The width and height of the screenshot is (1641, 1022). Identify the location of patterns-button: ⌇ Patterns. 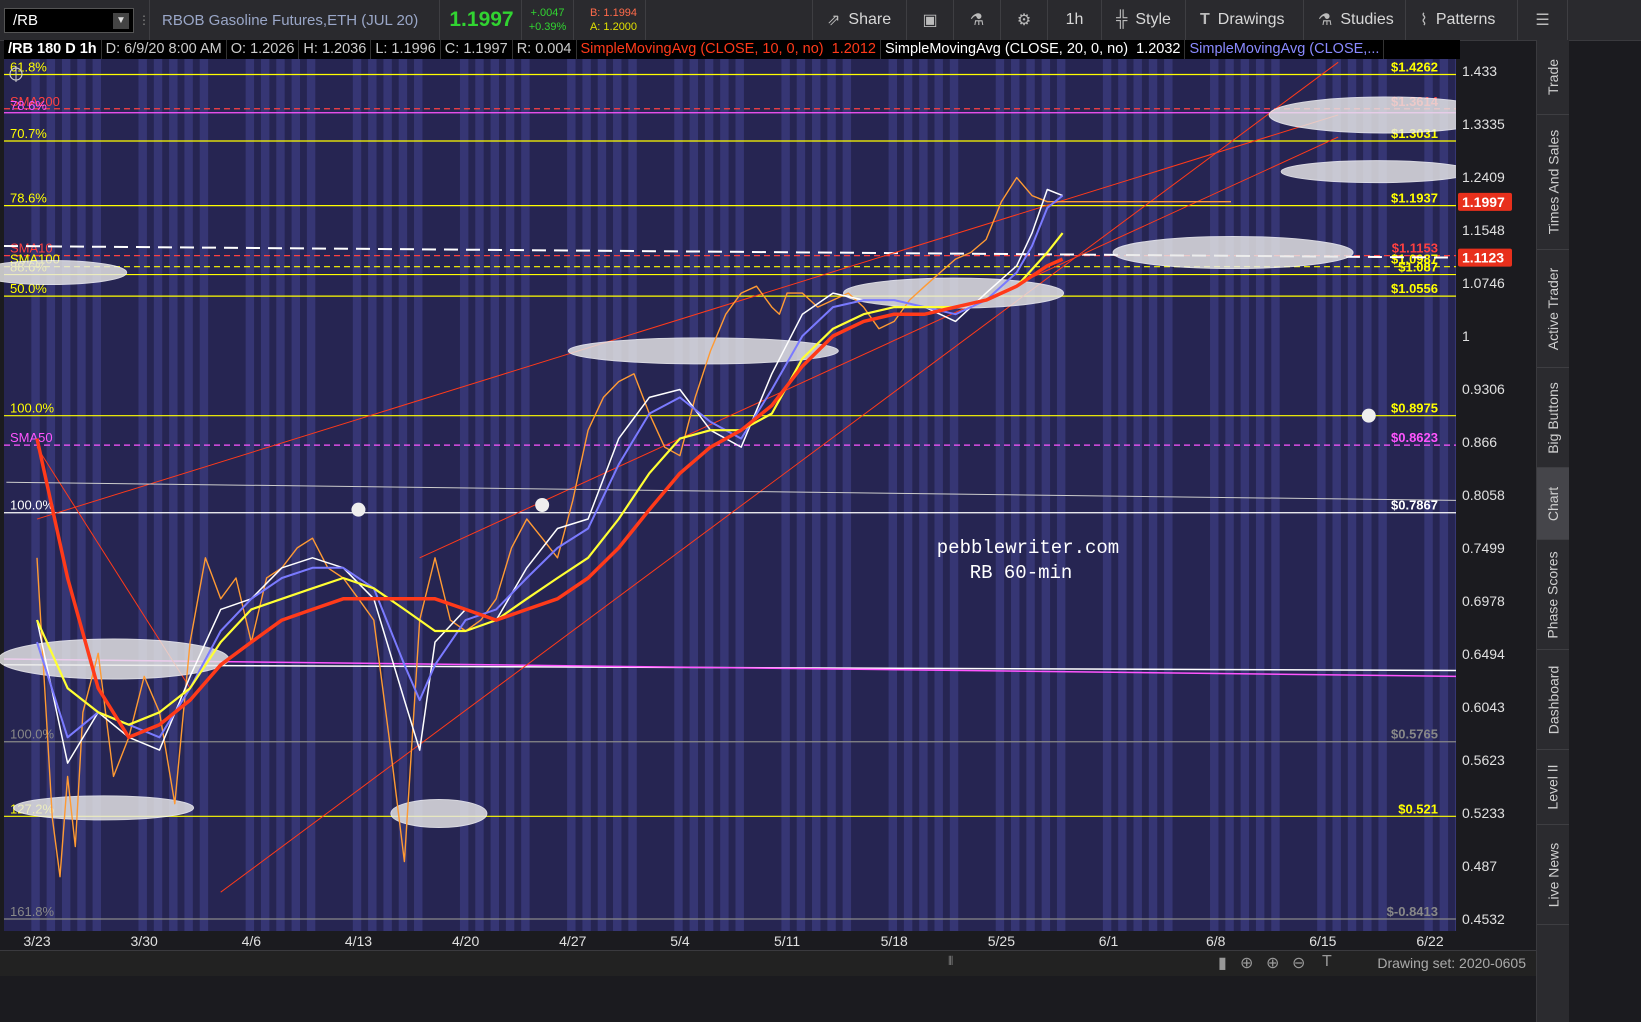
(1462, 20).